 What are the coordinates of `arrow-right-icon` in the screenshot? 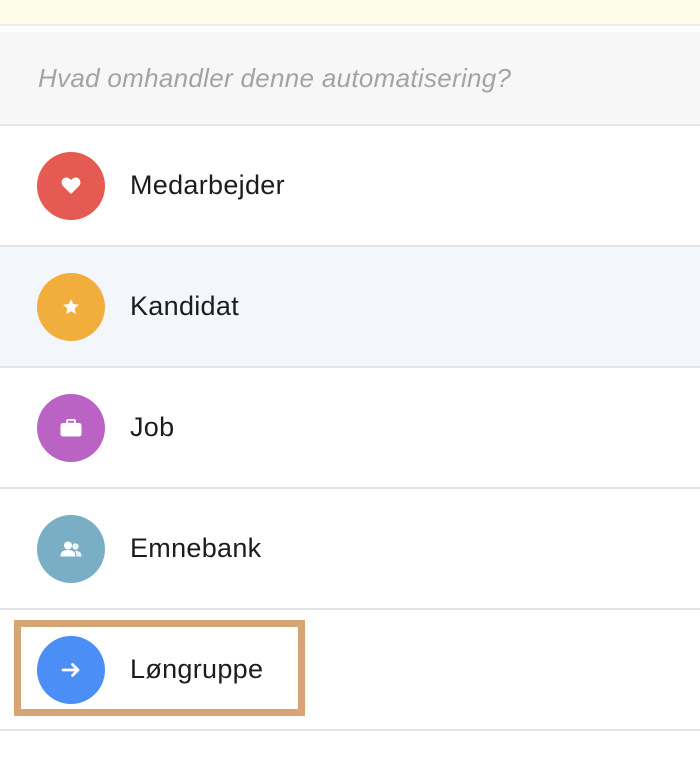 It's located at (71, 669).